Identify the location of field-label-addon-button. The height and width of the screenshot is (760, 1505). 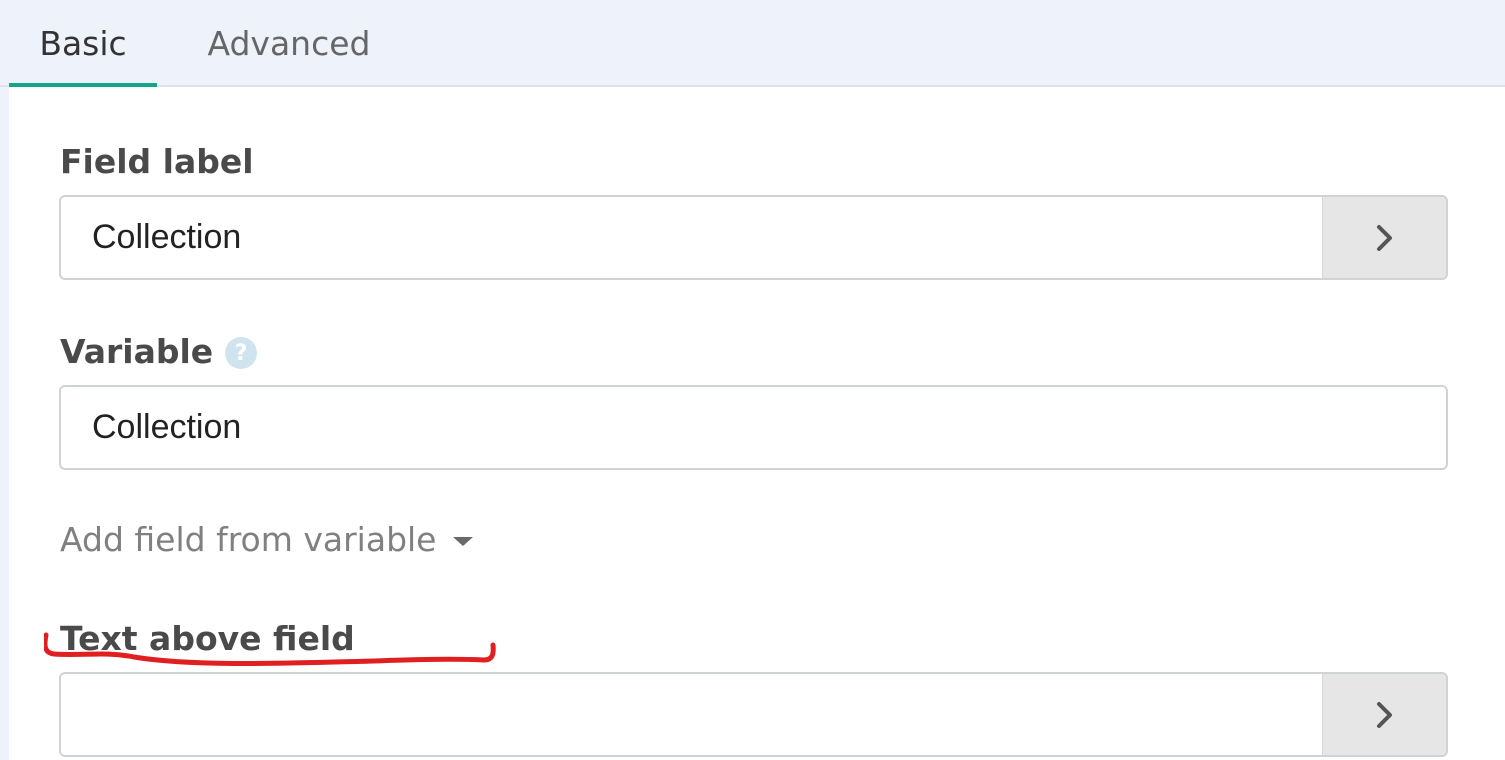
(1384, 237).